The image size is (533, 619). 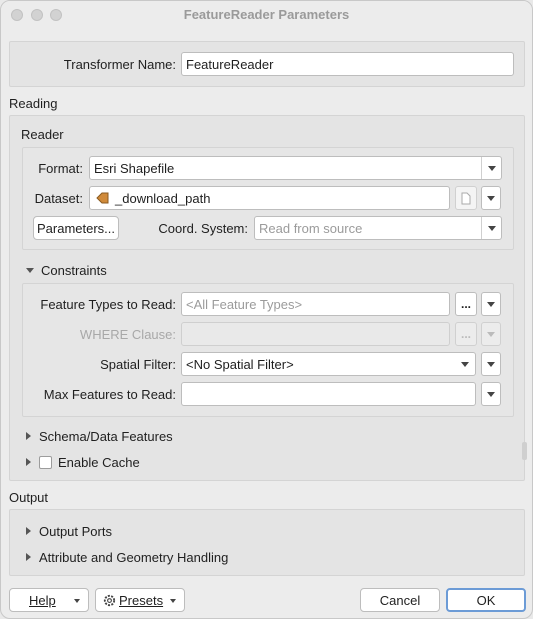 What do you see at coordinates (311, 228) in the screenshot?
I see `coord-system-placeholder: Read from source` at bounding box center [311, 228].